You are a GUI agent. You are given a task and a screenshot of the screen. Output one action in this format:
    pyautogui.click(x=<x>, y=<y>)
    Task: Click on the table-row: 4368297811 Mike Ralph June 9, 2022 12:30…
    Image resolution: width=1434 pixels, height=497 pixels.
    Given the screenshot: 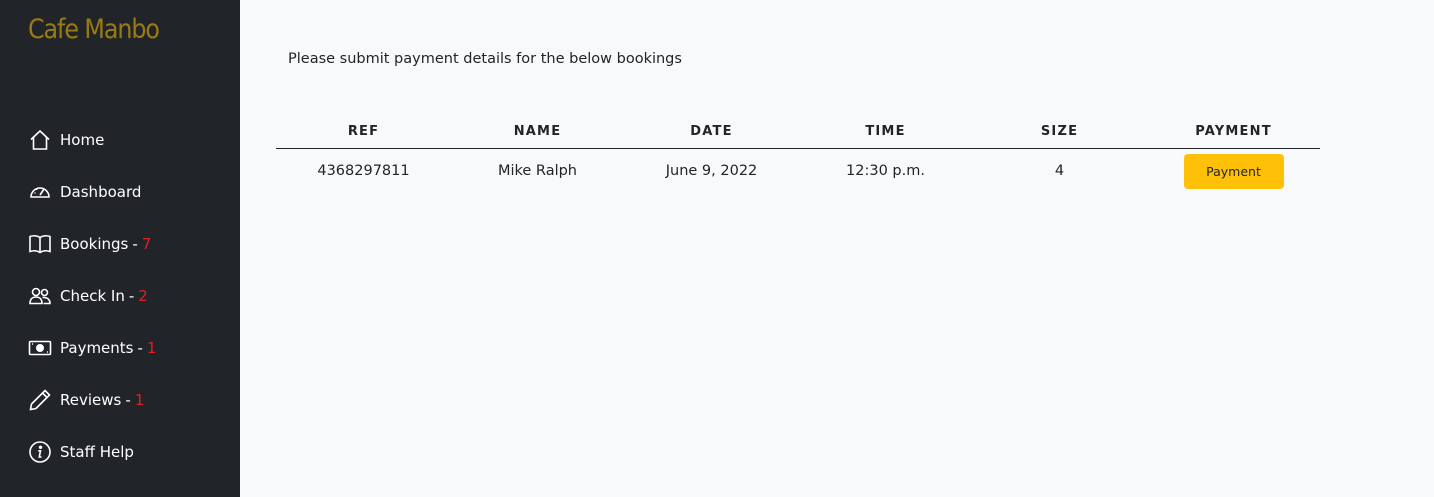 What is the action you would take?
    pyautogui.click(x=798, y=171)
    